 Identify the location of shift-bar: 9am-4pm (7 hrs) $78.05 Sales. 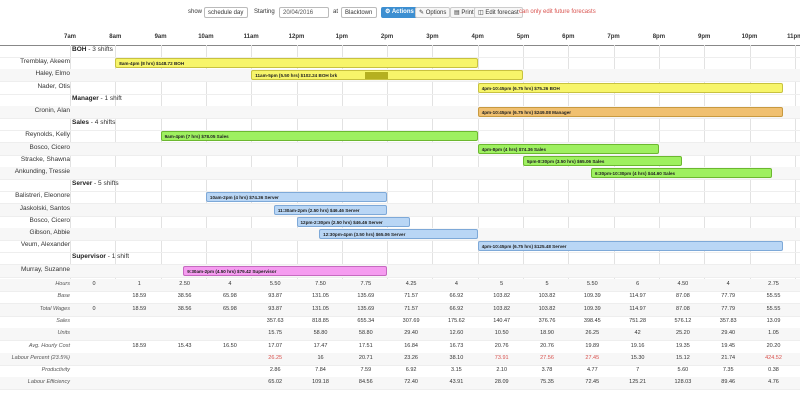
(319, 136).